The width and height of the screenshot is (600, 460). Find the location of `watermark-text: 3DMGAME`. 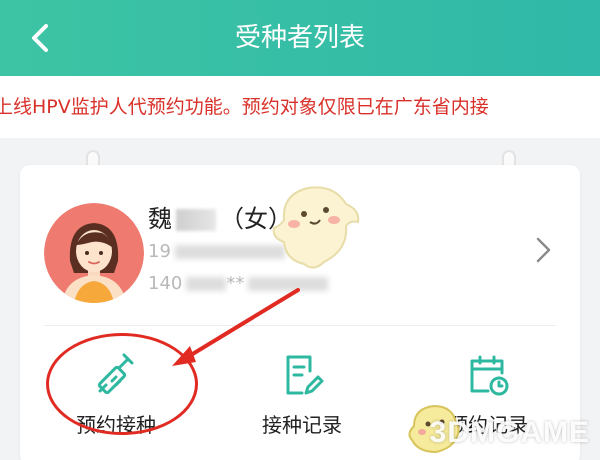

watermark-text: 3DMGAME is located at coordinates (509, 432).